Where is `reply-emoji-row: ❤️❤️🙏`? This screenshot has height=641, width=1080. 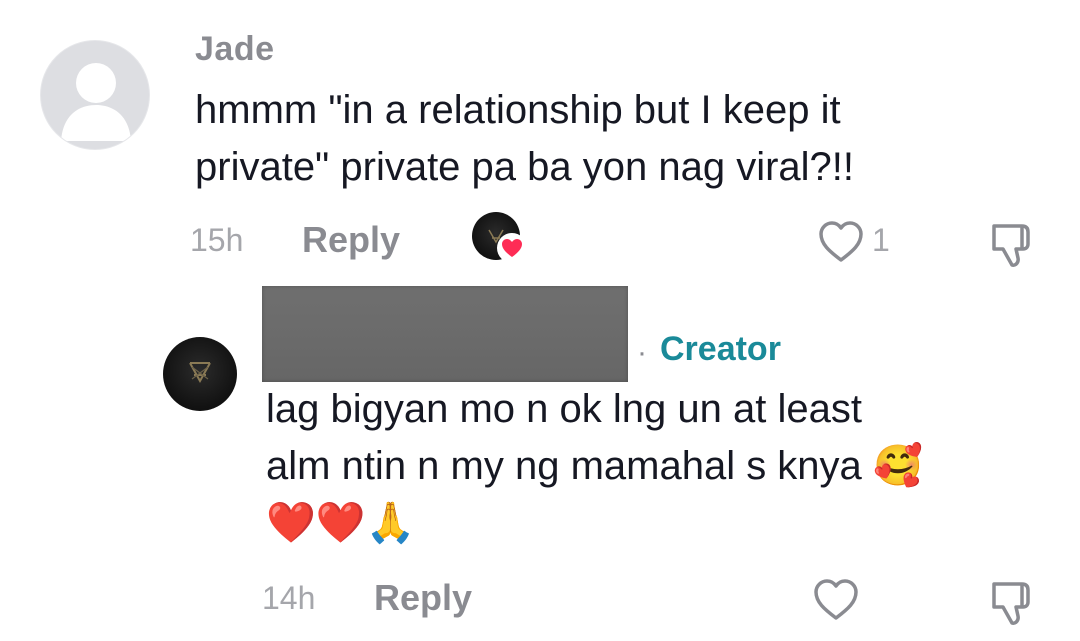 reply-emoji-row: ❤️❤️🙏 is located at coordinates (340, 523).